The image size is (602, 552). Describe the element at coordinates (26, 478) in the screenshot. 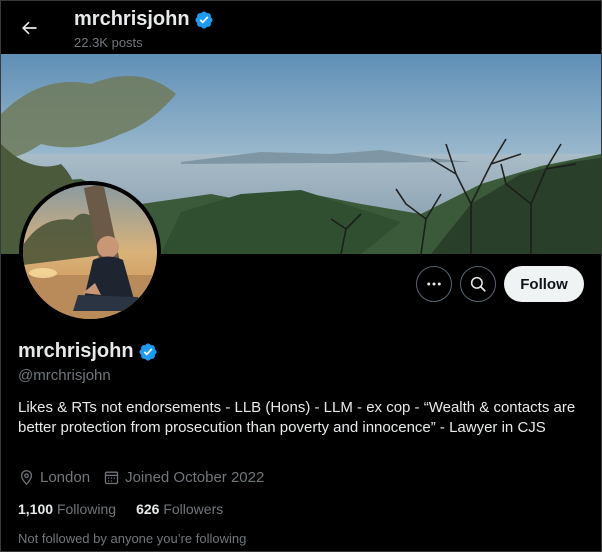

I see `location-pin-icon` at that location.